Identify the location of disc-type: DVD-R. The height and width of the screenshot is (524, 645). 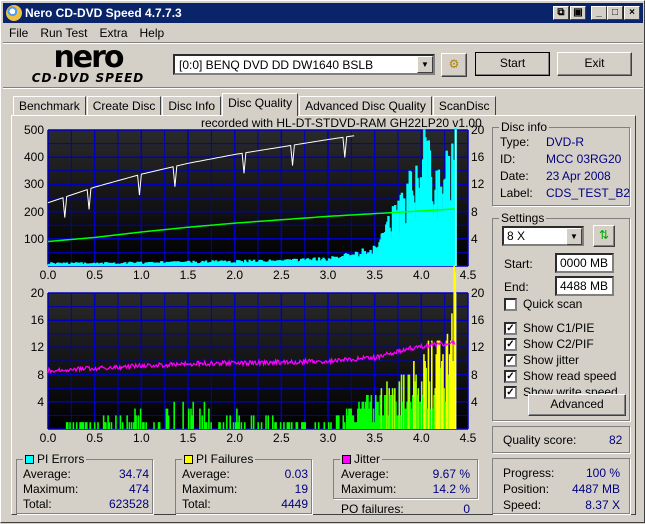
(565, 142).